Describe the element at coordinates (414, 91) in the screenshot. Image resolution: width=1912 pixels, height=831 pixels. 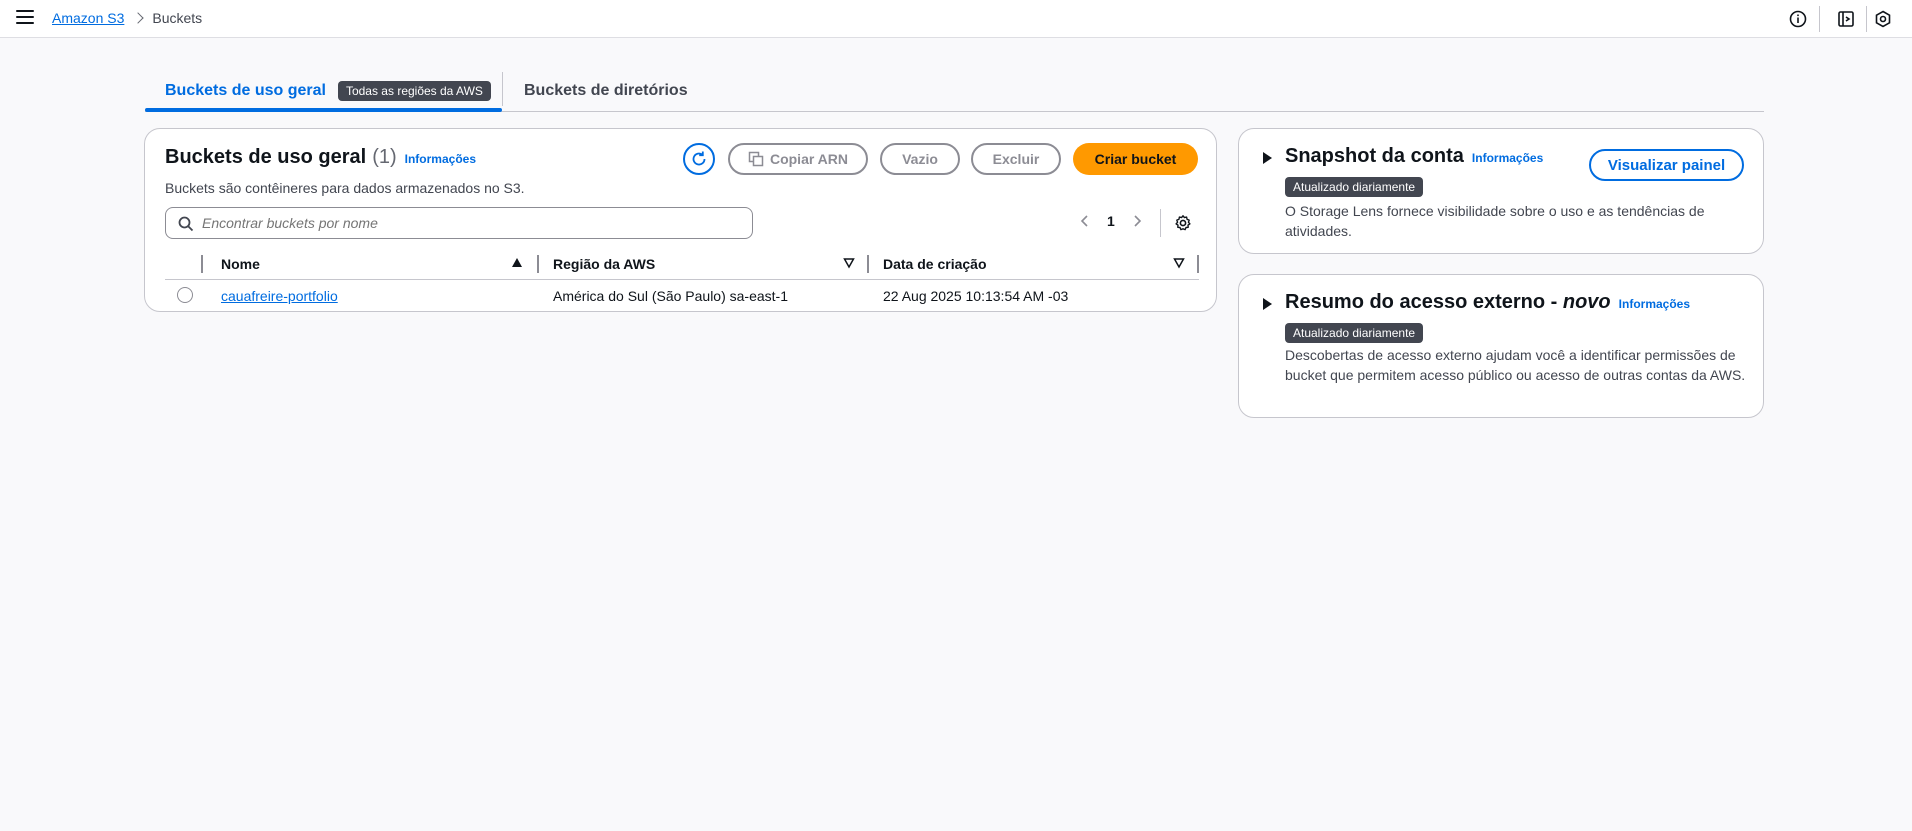
I see `regions-badge: Todas as regiões da AWS` at that location.